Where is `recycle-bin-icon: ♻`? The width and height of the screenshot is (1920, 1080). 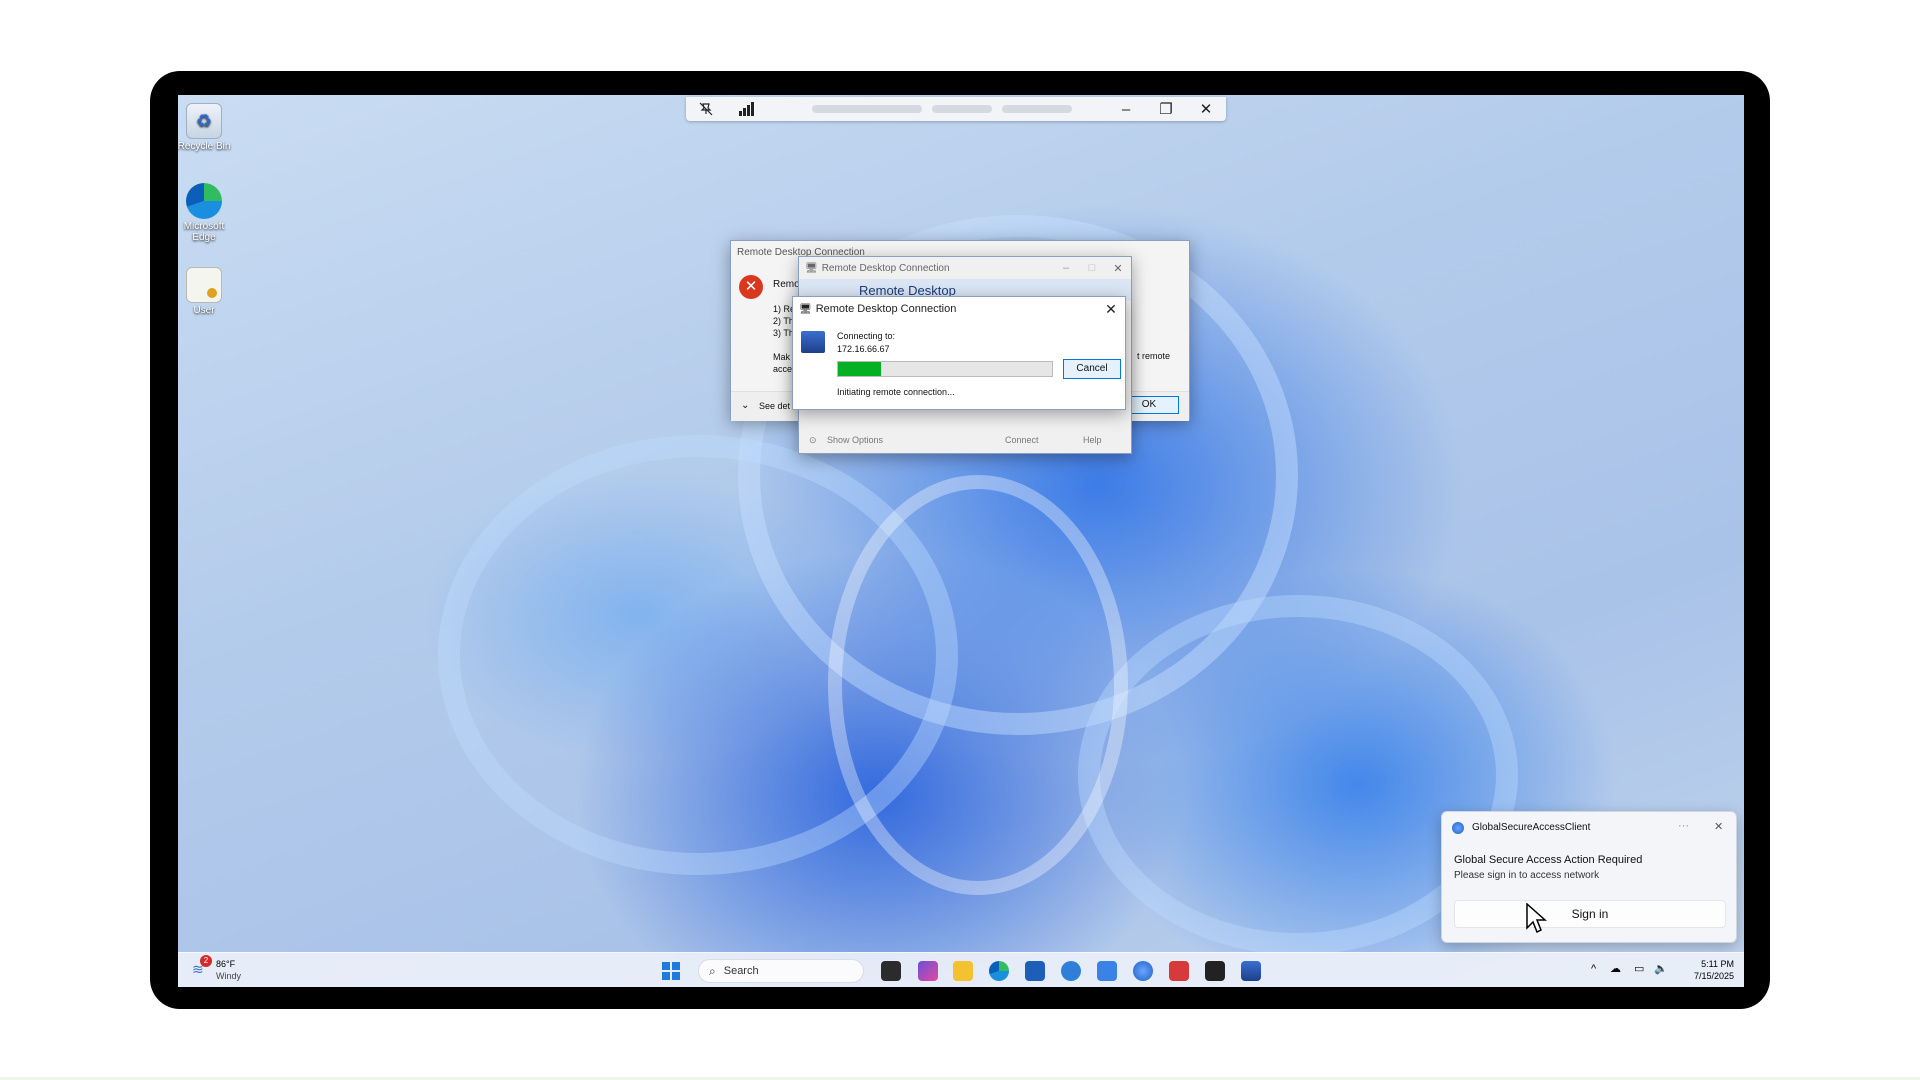 recycle-bin-icon: ♻ is located at coordinates (204, 121).